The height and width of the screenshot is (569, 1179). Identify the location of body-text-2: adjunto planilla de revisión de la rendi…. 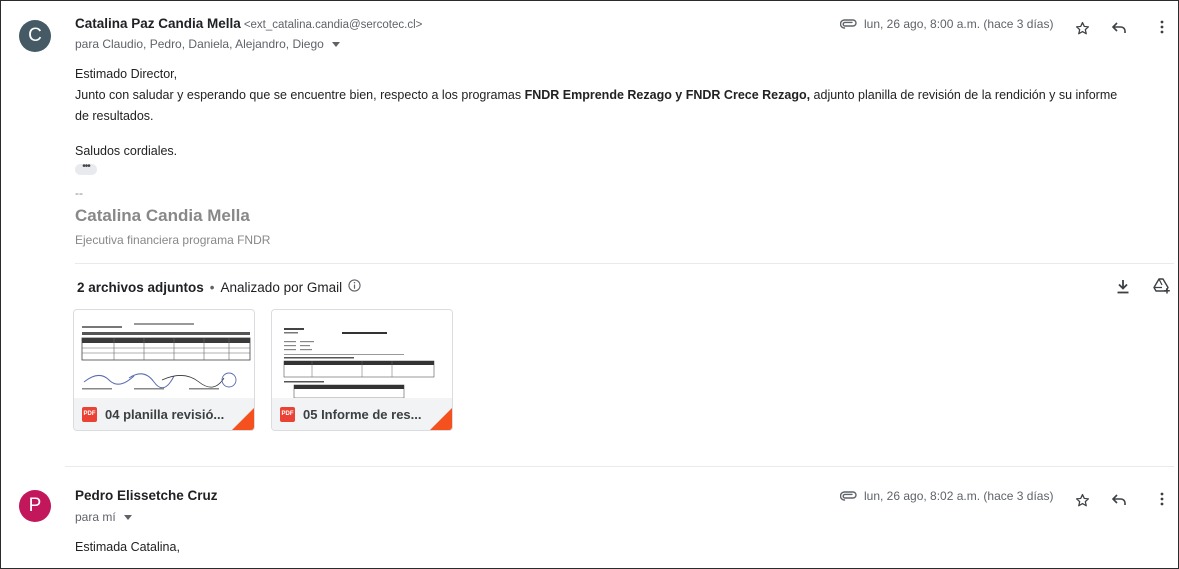
(964, 95).